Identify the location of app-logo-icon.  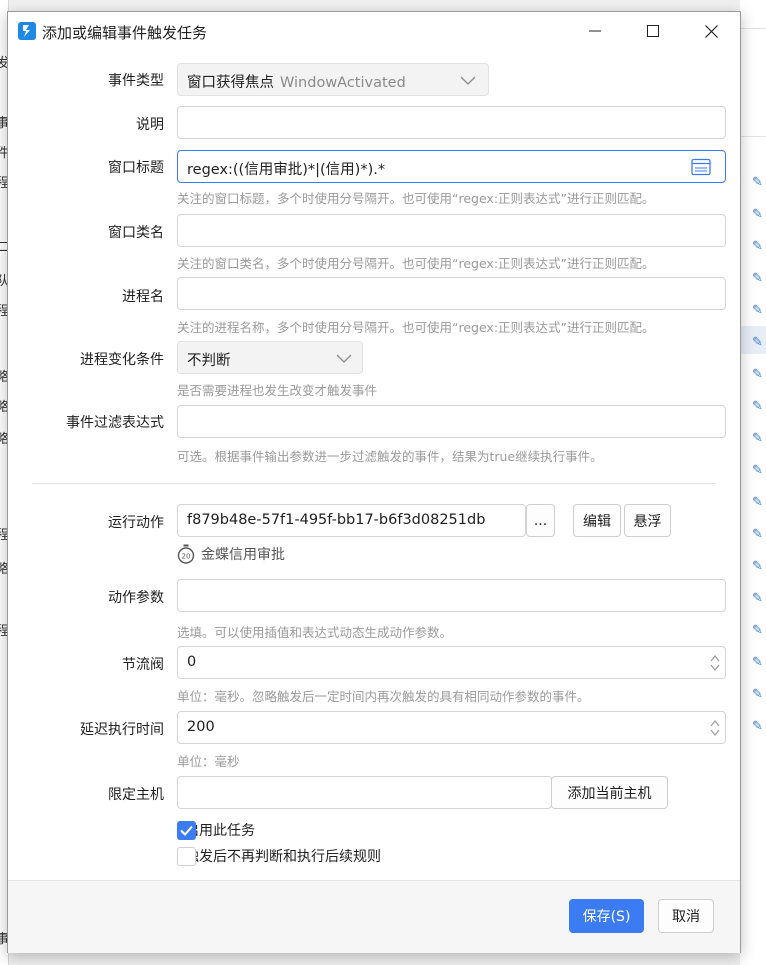
(27, 31).